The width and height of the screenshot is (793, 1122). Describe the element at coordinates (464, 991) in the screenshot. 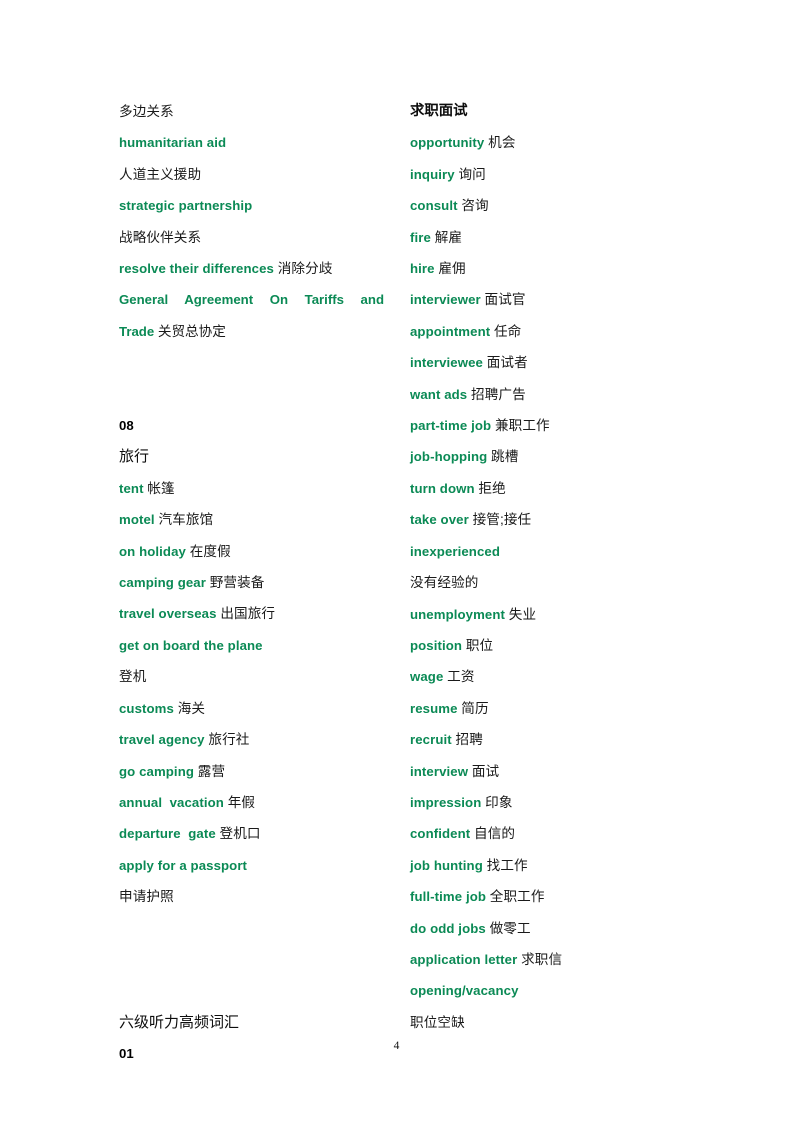

I see `english-term: opening/vacancy` at that location.